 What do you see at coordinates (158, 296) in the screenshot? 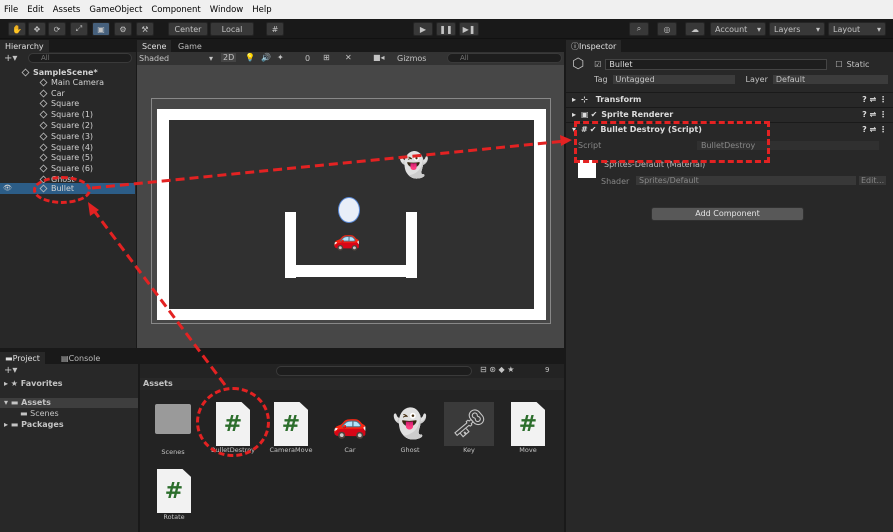
I see `arrow-to-hierarchy` at bounding box center [158, 296].